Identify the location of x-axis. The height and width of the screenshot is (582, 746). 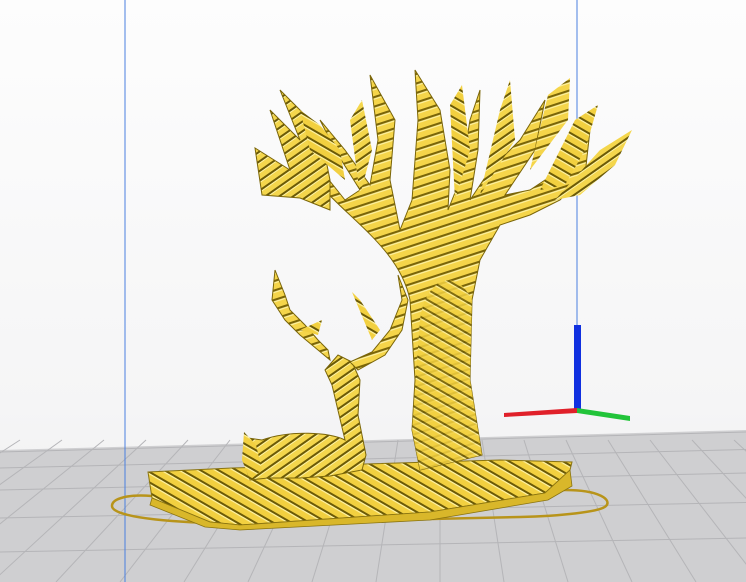
(540, 412).